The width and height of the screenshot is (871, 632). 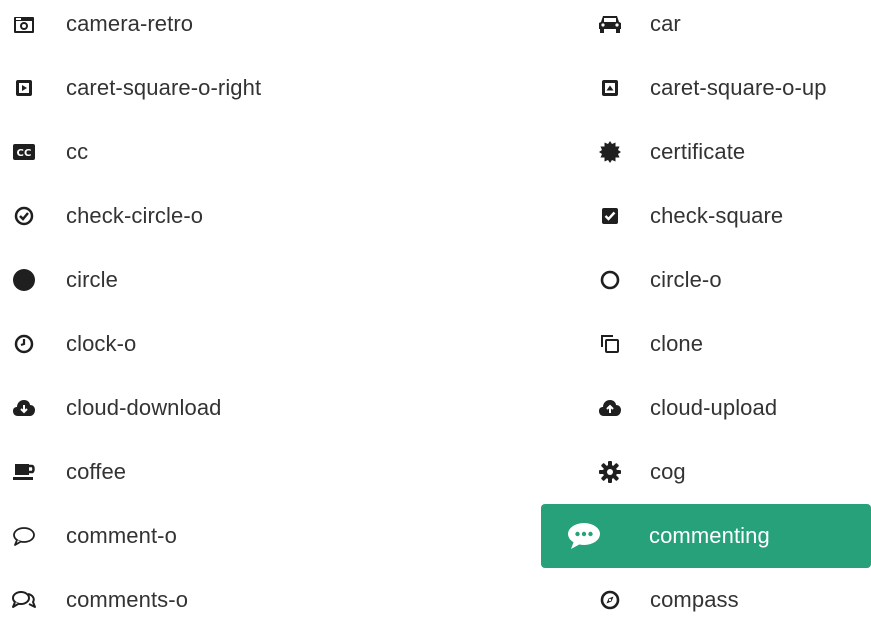 What do you see at coordinates (77, 151) in the screenshot?
I see `icon-item-label: cc` at bounding box center [77, 151].